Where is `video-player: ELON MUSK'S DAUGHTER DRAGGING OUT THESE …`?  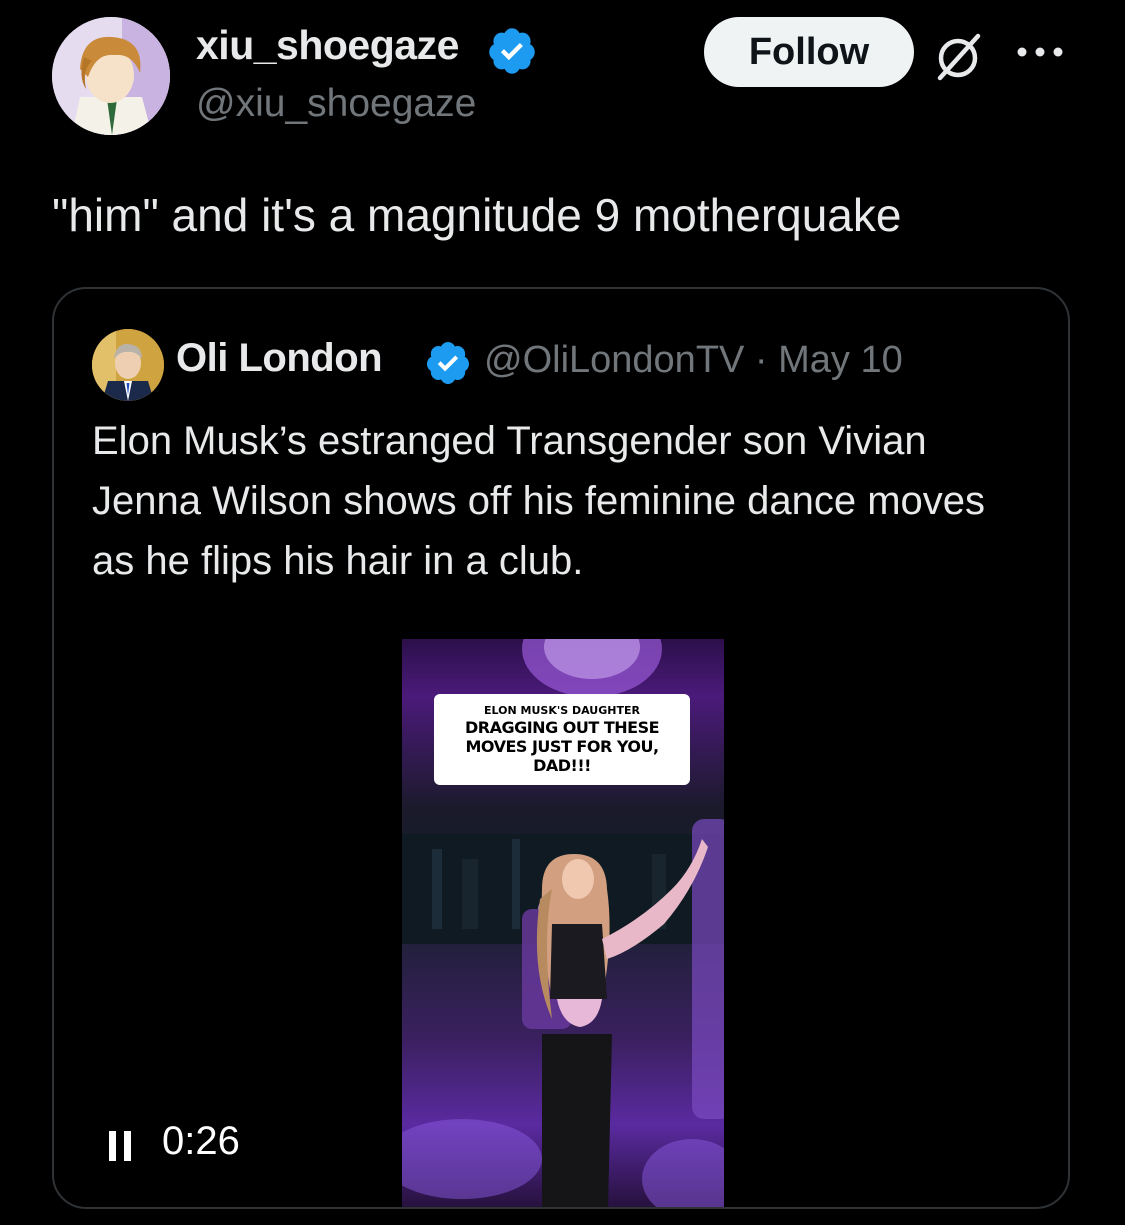 video-player: ELON MUSK'S DAUGHTER DRAGGING OUT THESE … is located at coordinates (563, 923).